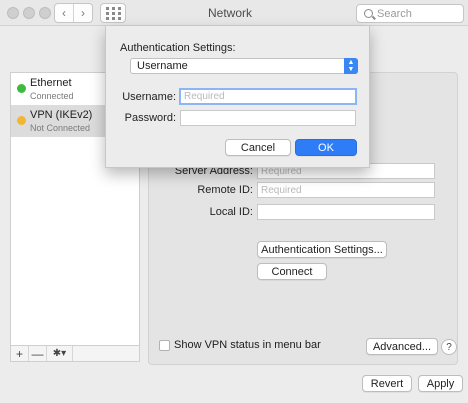  I want to click on zoom-window-button, so click(45, 13).